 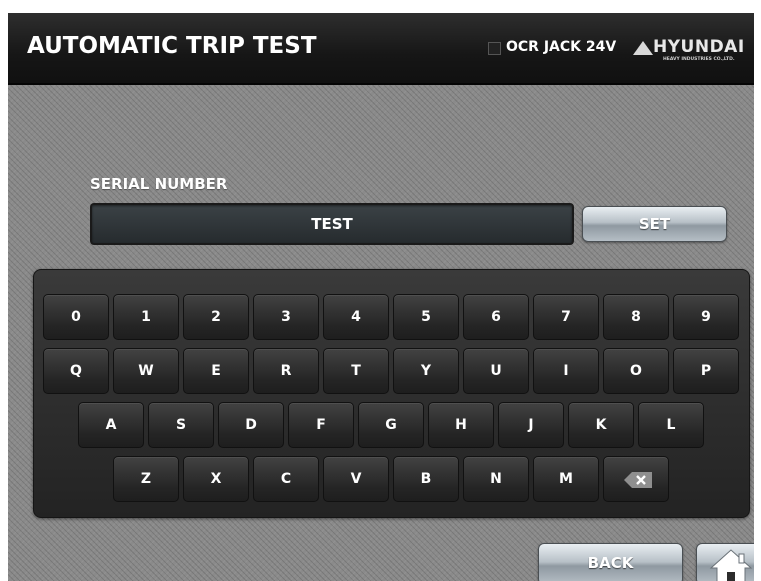 What do you see at coordinates (111, 425) in the screenshot?
I see `key-a: A` at bounding box center [111, 425].